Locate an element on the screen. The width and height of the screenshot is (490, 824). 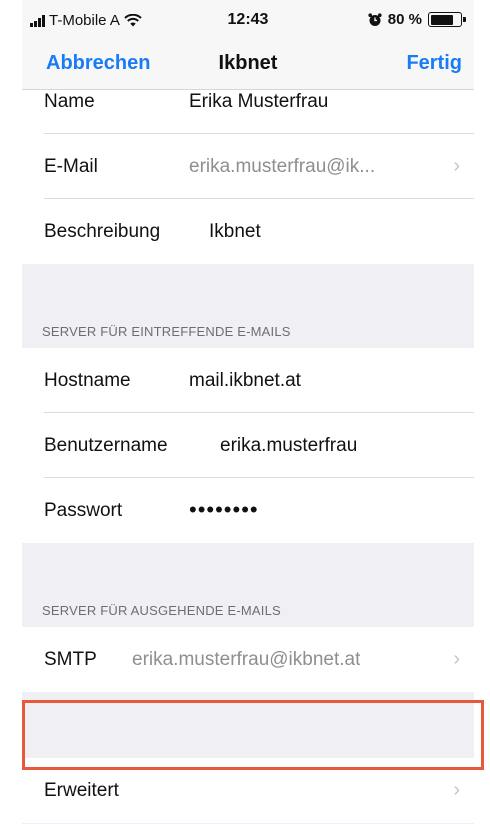
description-row: Beschreibung Ikbnet is located at coordinates (259, 231).